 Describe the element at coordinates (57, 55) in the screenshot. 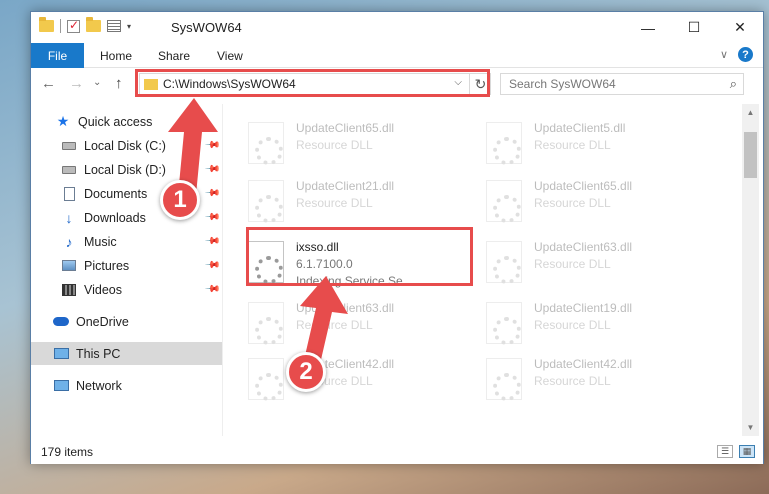

I see `tab-file: File` at that location.